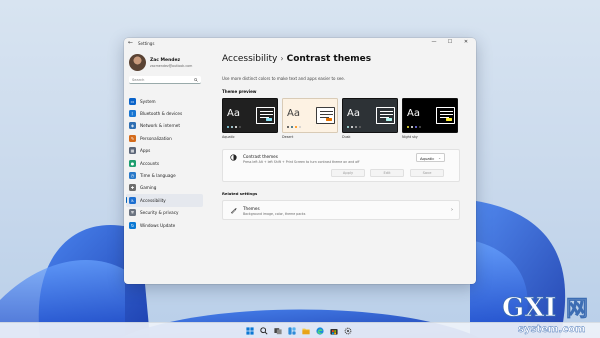 The image size is (600, 338). I want to click on sidebar-item-bluetooth: ᛒ Bluetooth & devices, so click(164, 113).